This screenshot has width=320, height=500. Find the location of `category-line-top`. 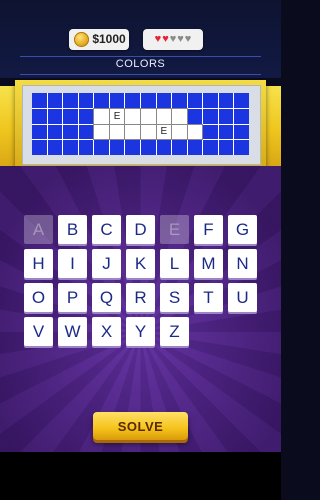

category-line-top is located at coordinates (140, 56).